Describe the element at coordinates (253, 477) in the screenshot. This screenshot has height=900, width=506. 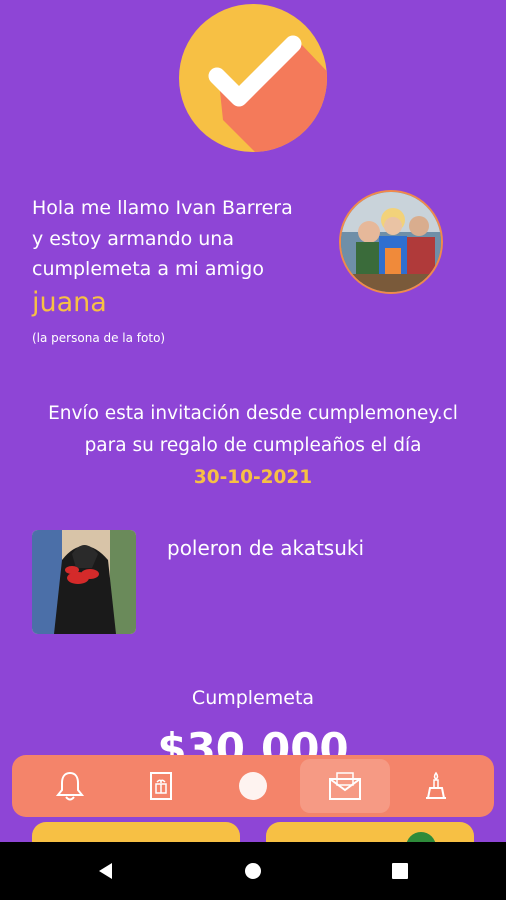
I see `birthday-date: 30-10-2021` at that location.